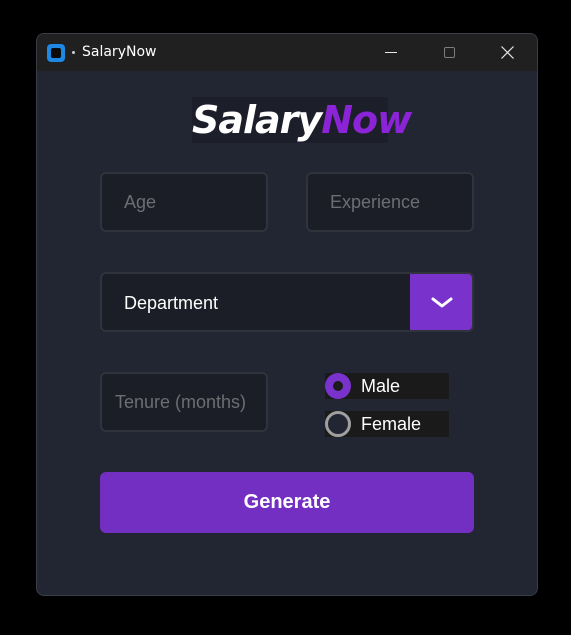 The width and height of the screenshot is (571, 635). I want to click on window-title: SalaryNow, so click(119, 52).